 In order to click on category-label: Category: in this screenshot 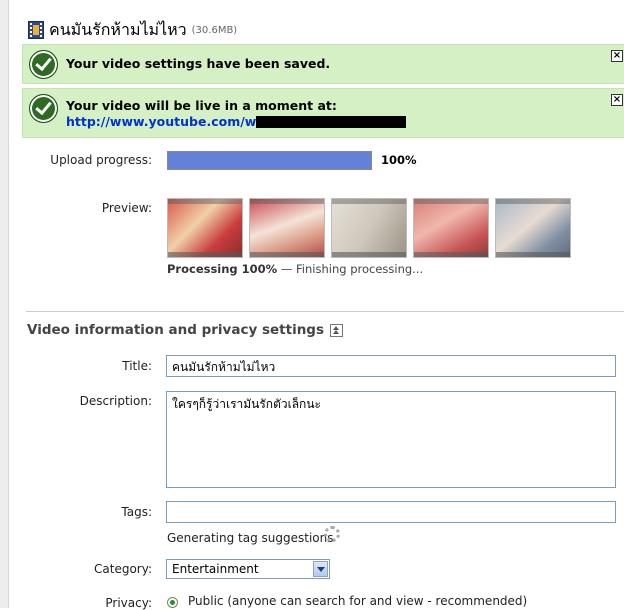, I will do `click(123, 569)`.